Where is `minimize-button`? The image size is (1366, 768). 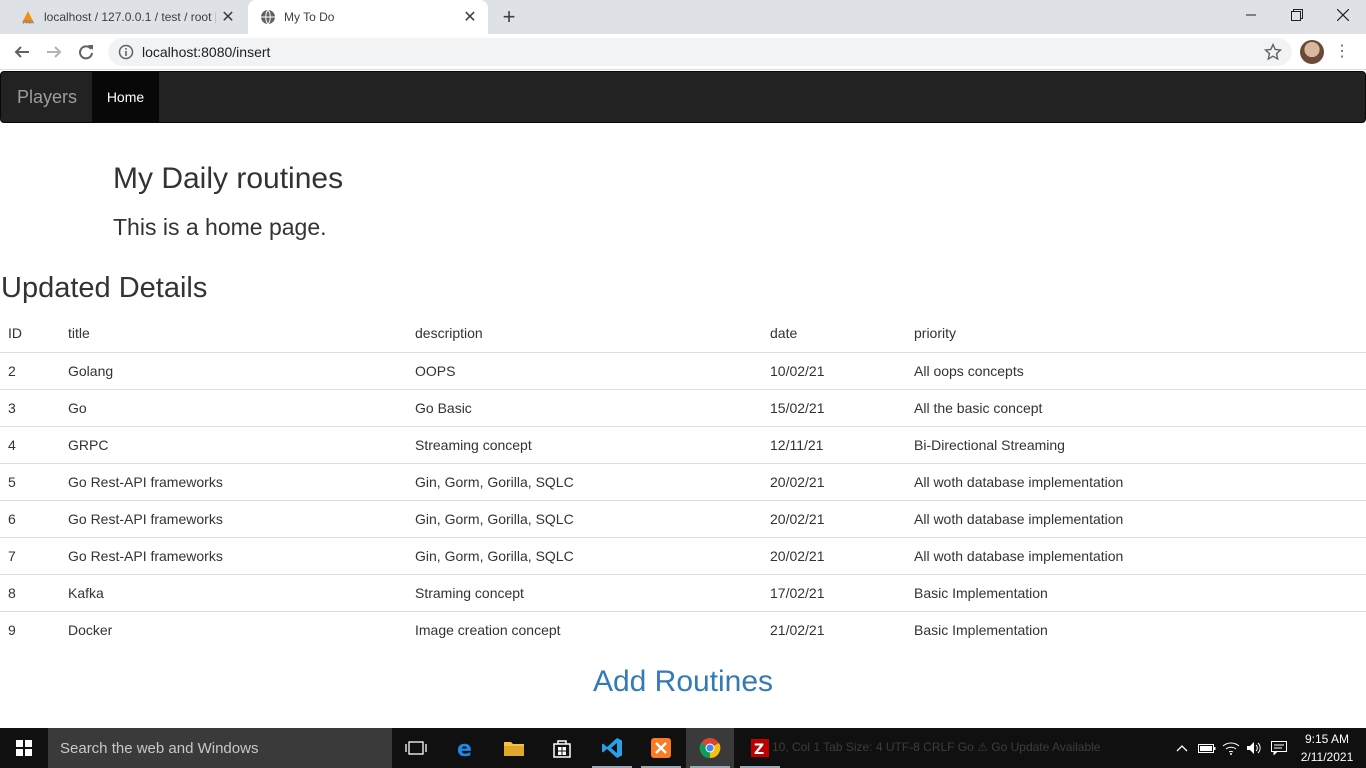 minimize-button is located at coordinates (1251, 15).